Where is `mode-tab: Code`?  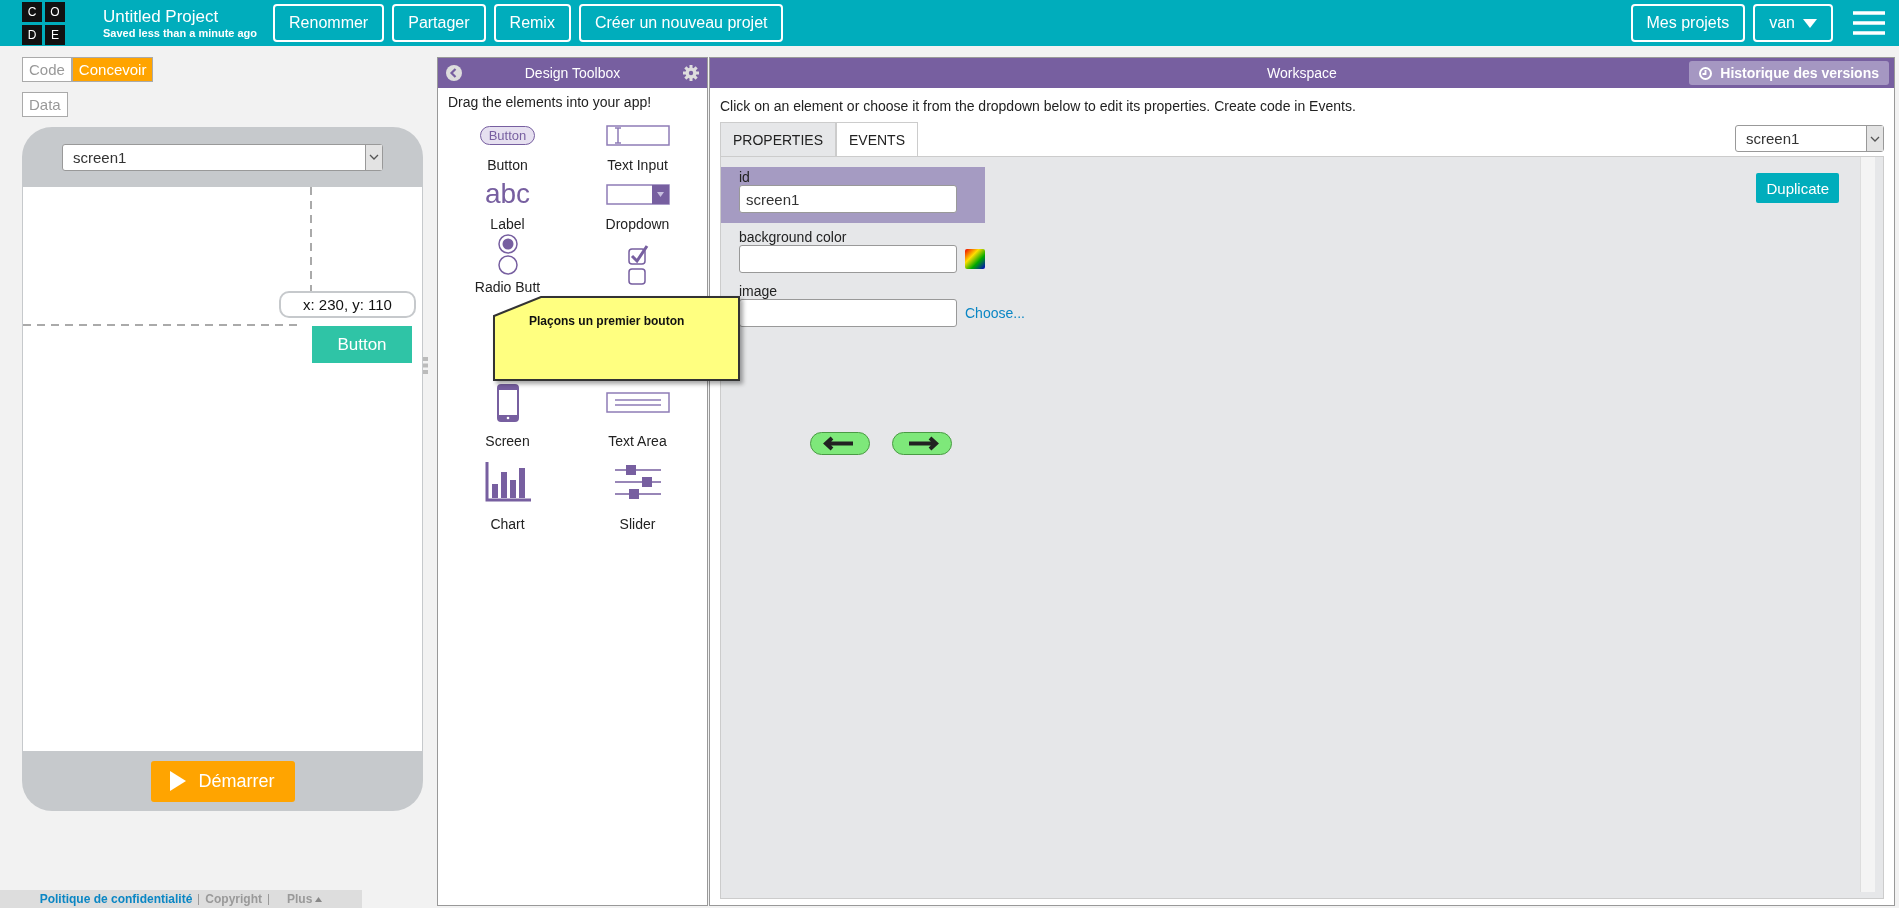 mode-tab: Code is located at coordinates (47, 69).